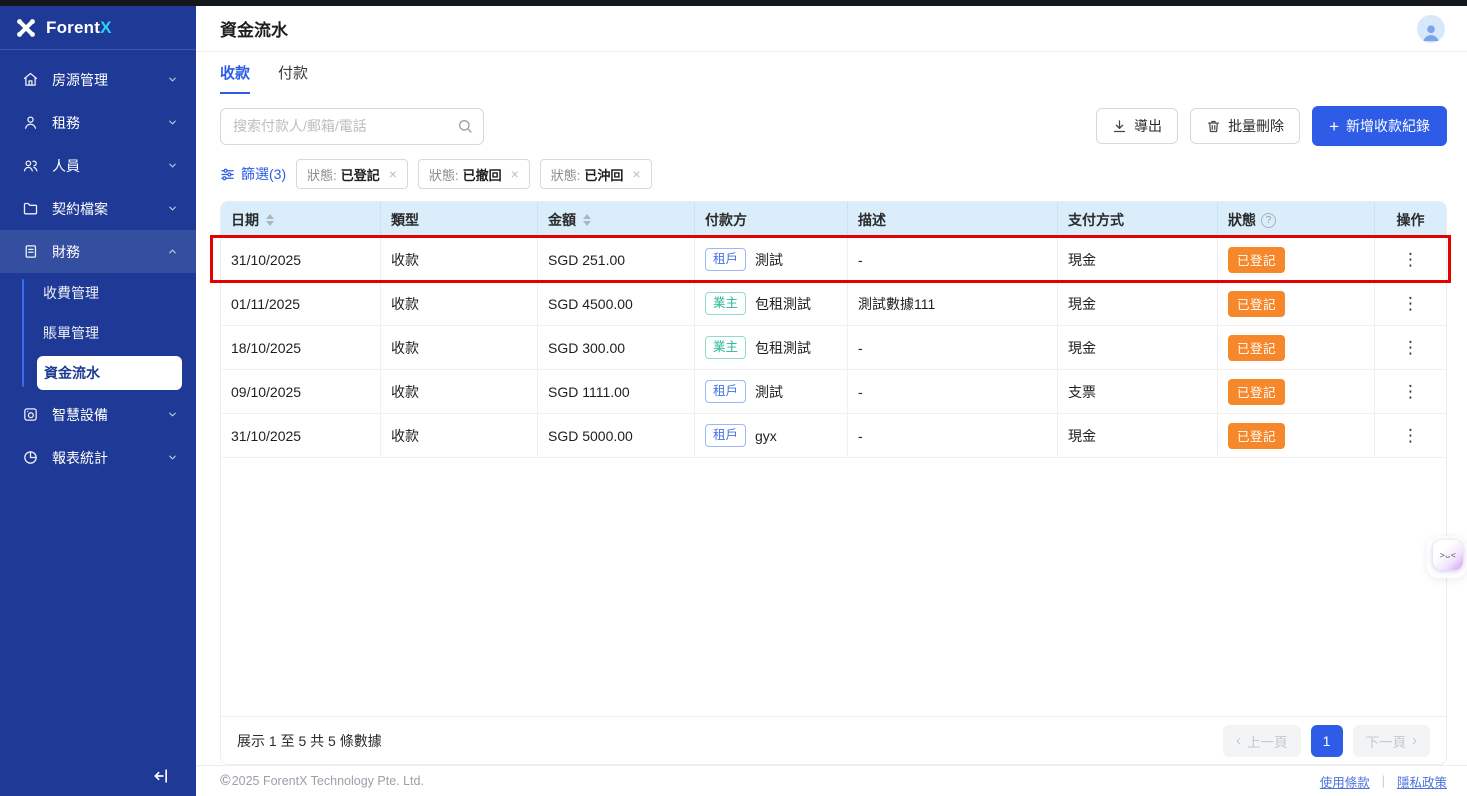 The width and height of the screenshot is (1467, 796). Describe the element at coordinates (352, 126) in the screenshot. I see `search-input` at that location.